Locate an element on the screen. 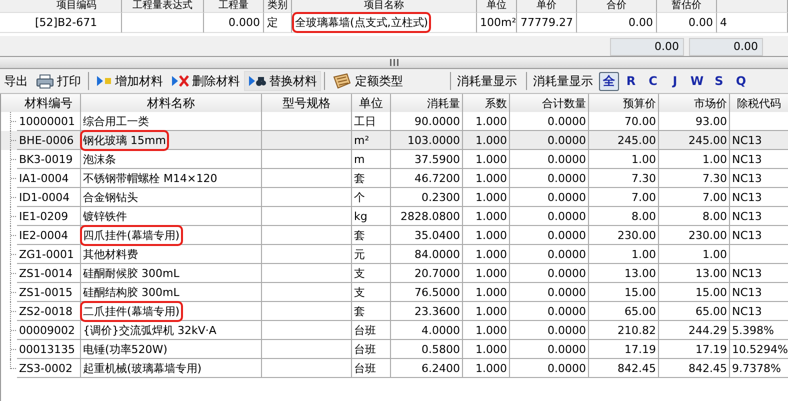  table-row: ZS1-0014 硅酮耐候胶 300mL 支 20.7000 1.000 0.0000 13.00 13.00 NC13 is located at coordinates (394, 273).